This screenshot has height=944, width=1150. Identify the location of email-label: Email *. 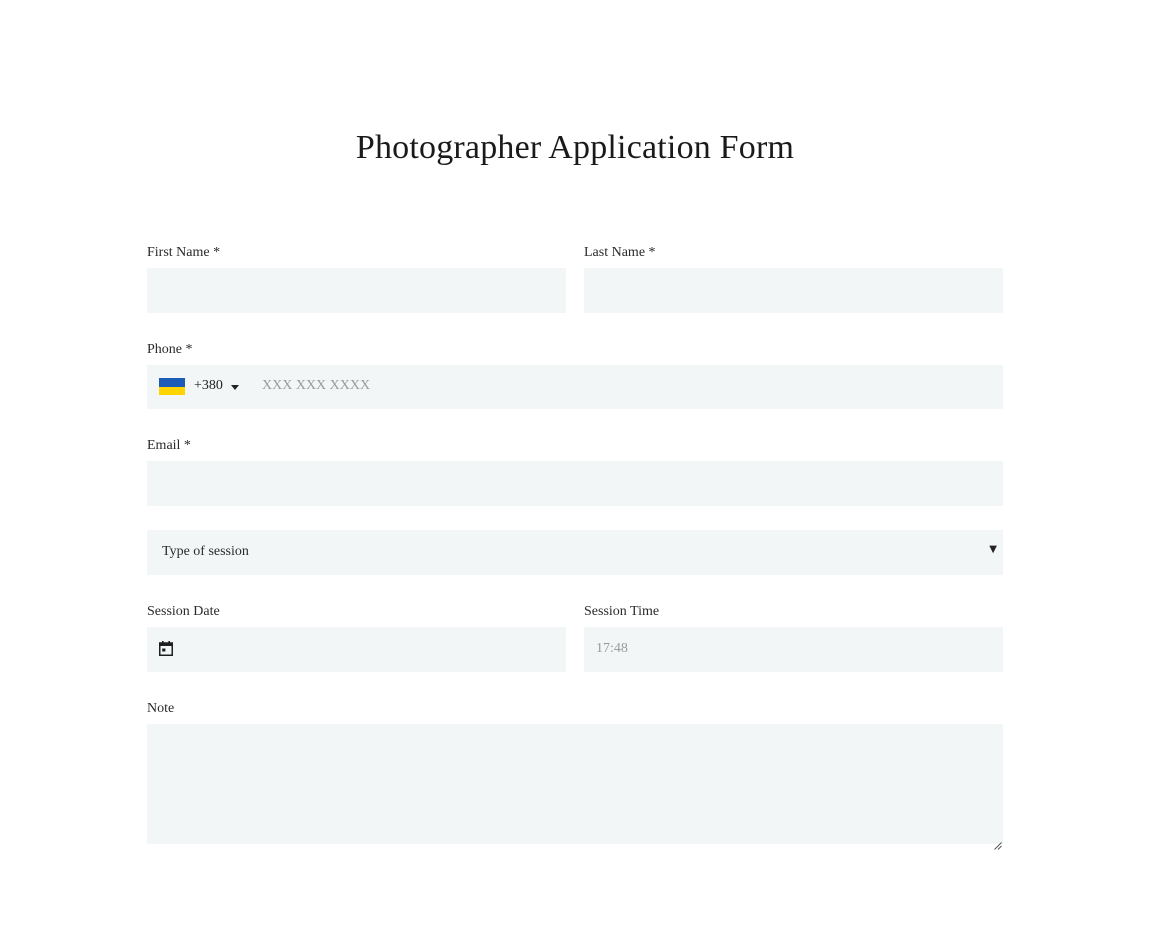
(169, 445).